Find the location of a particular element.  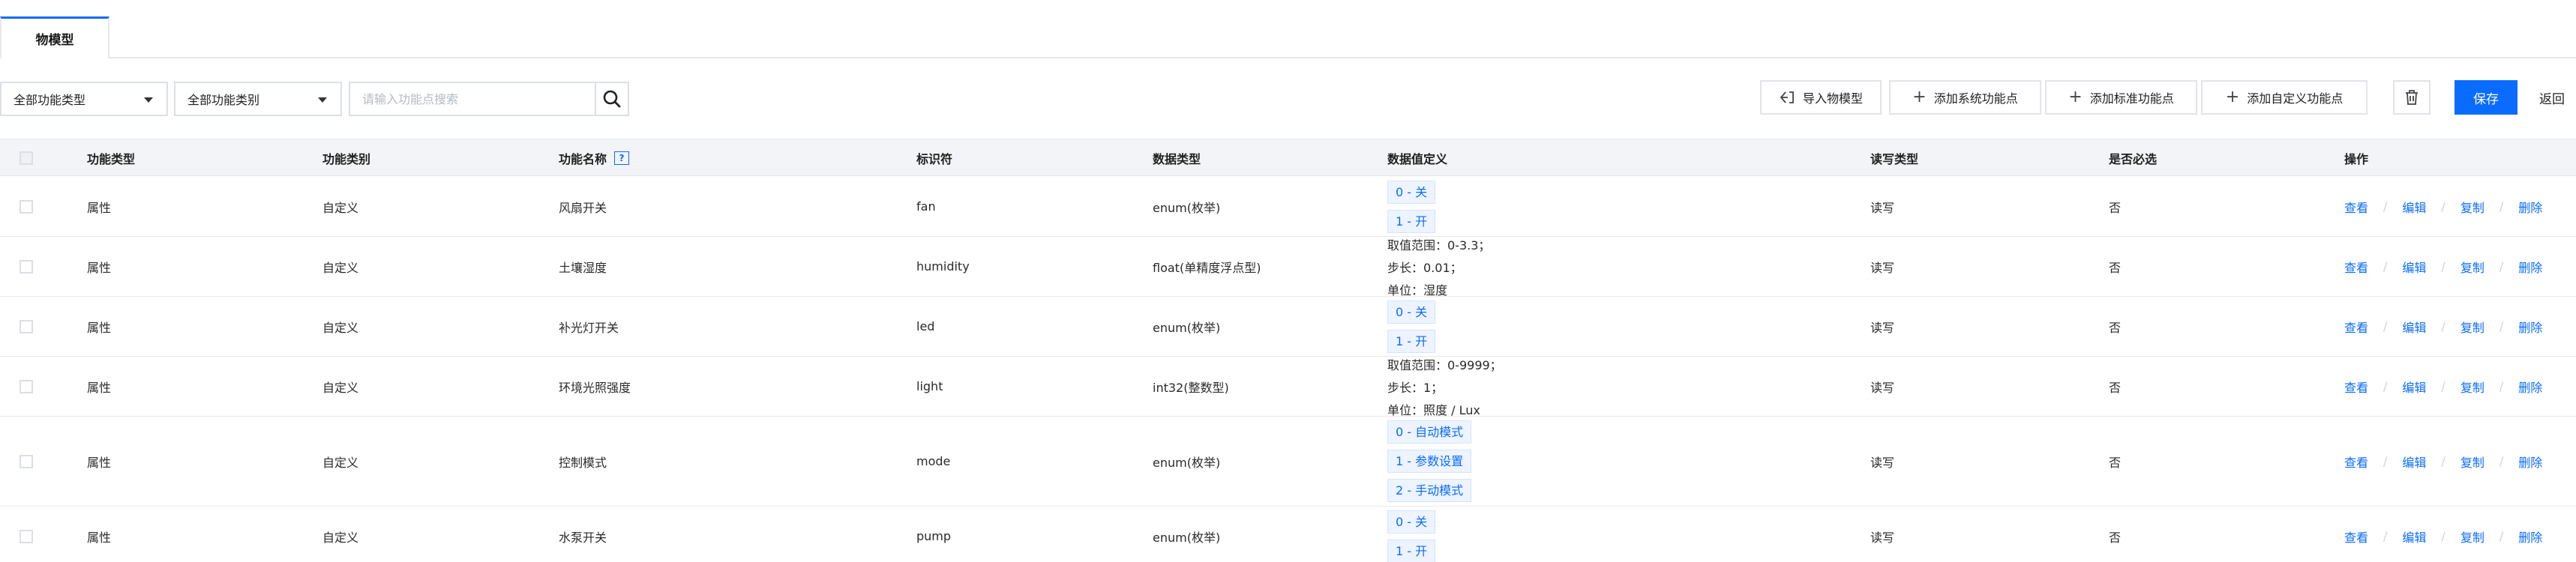

cell-data-type: float(单精度浮点型) is located at coordinates (1207, 267).